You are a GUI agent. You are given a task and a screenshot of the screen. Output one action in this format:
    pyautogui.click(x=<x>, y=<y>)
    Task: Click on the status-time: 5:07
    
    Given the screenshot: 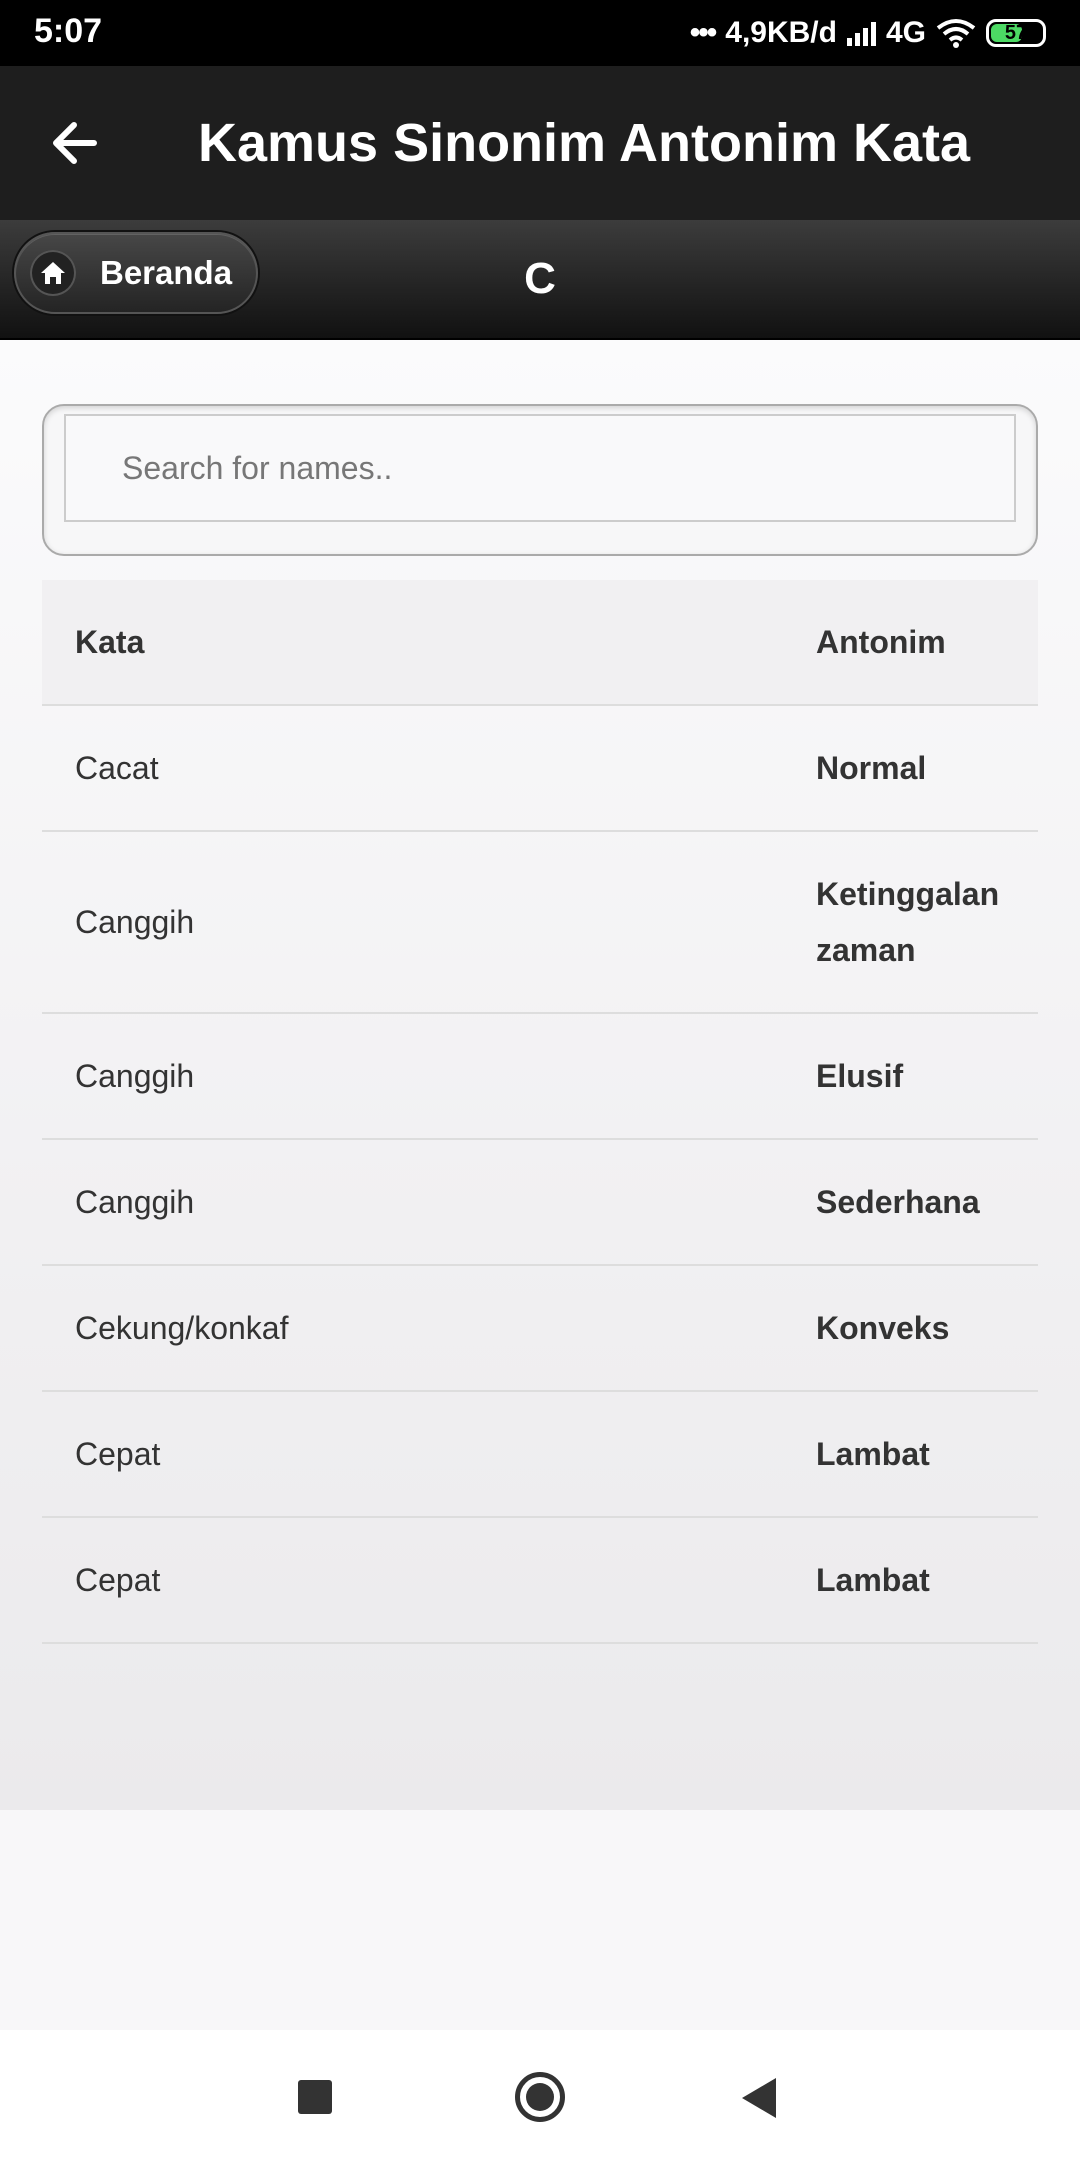 What is the action you would take?
    pyautogui.click(x=68, y=31)
    